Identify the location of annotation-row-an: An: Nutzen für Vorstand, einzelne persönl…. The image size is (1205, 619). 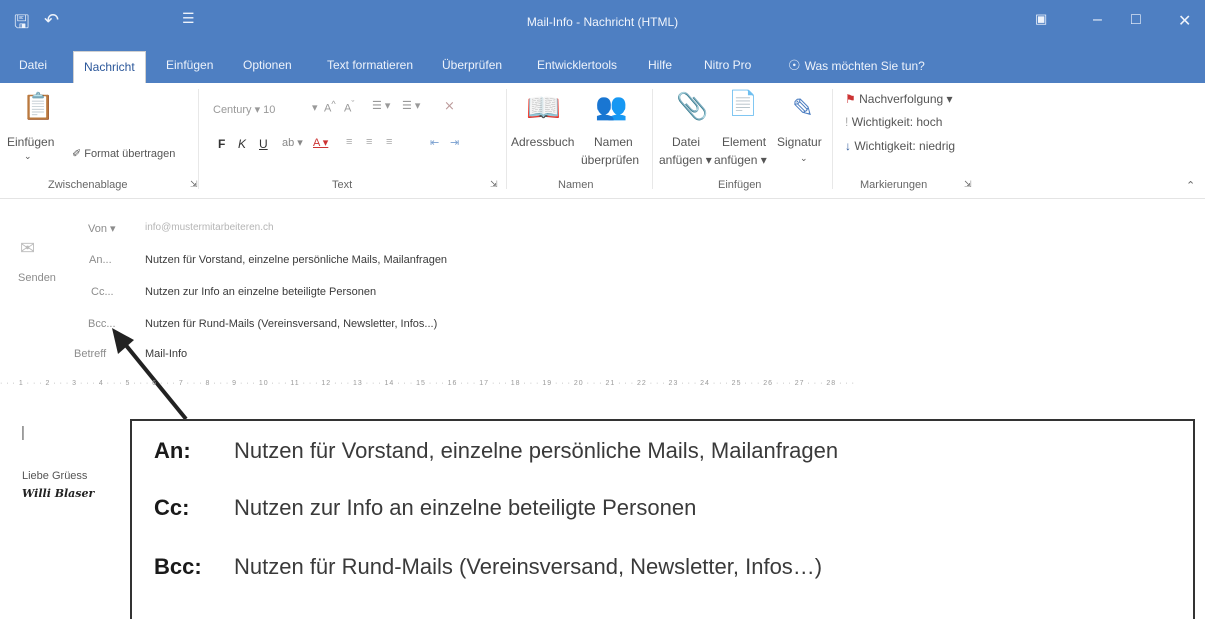
(496, 451).